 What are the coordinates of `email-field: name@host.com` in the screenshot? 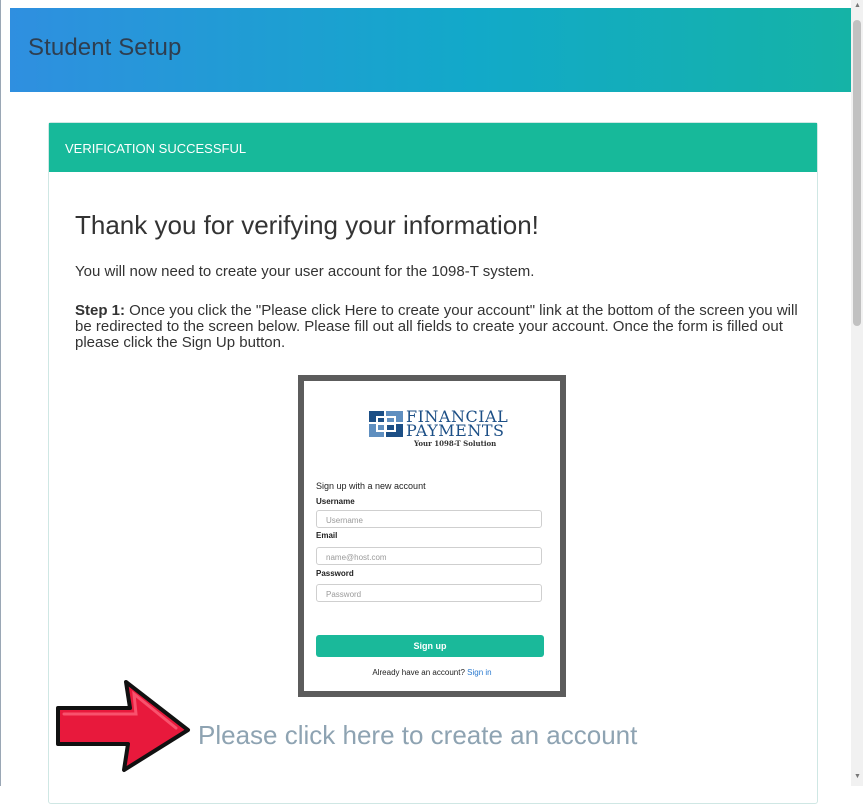 It's located at (429, 556).